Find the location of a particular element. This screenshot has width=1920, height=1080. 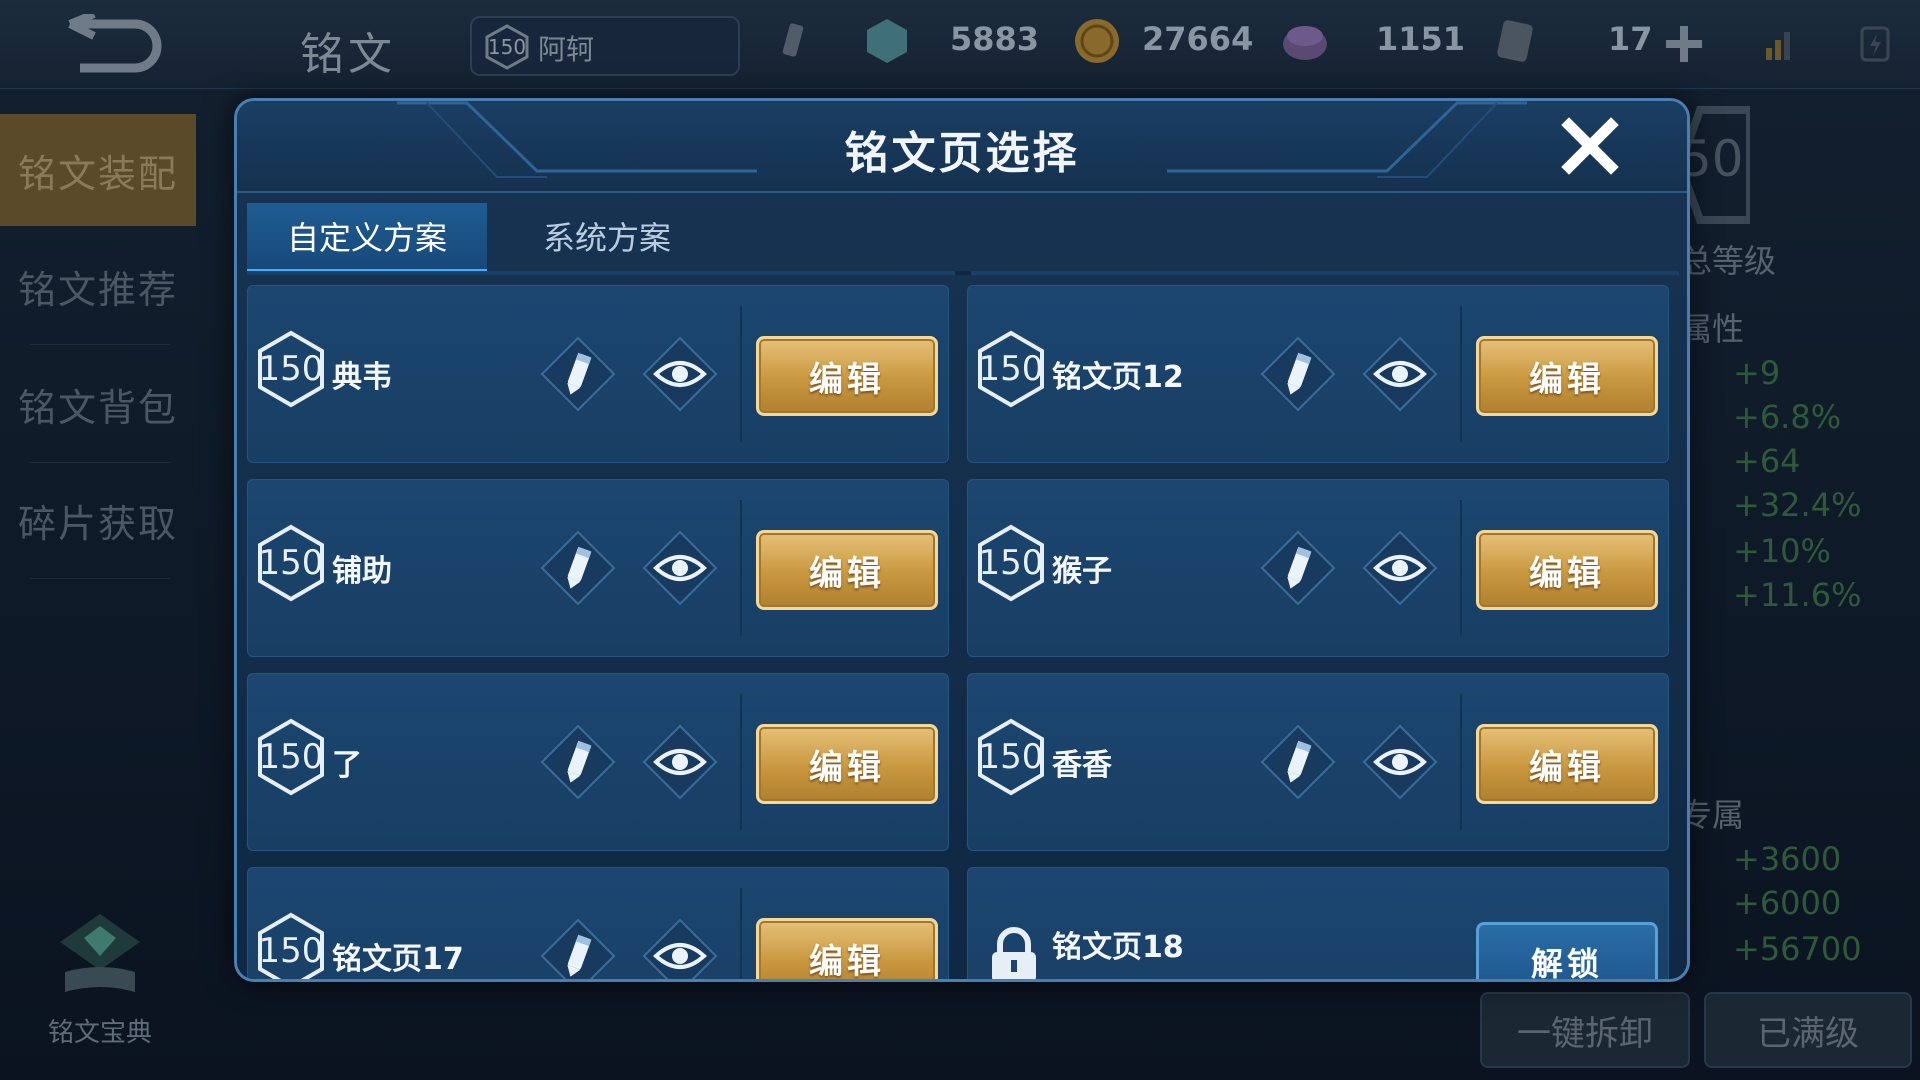

exclusive-value: +3600 is located at coordinates (1787, 859).